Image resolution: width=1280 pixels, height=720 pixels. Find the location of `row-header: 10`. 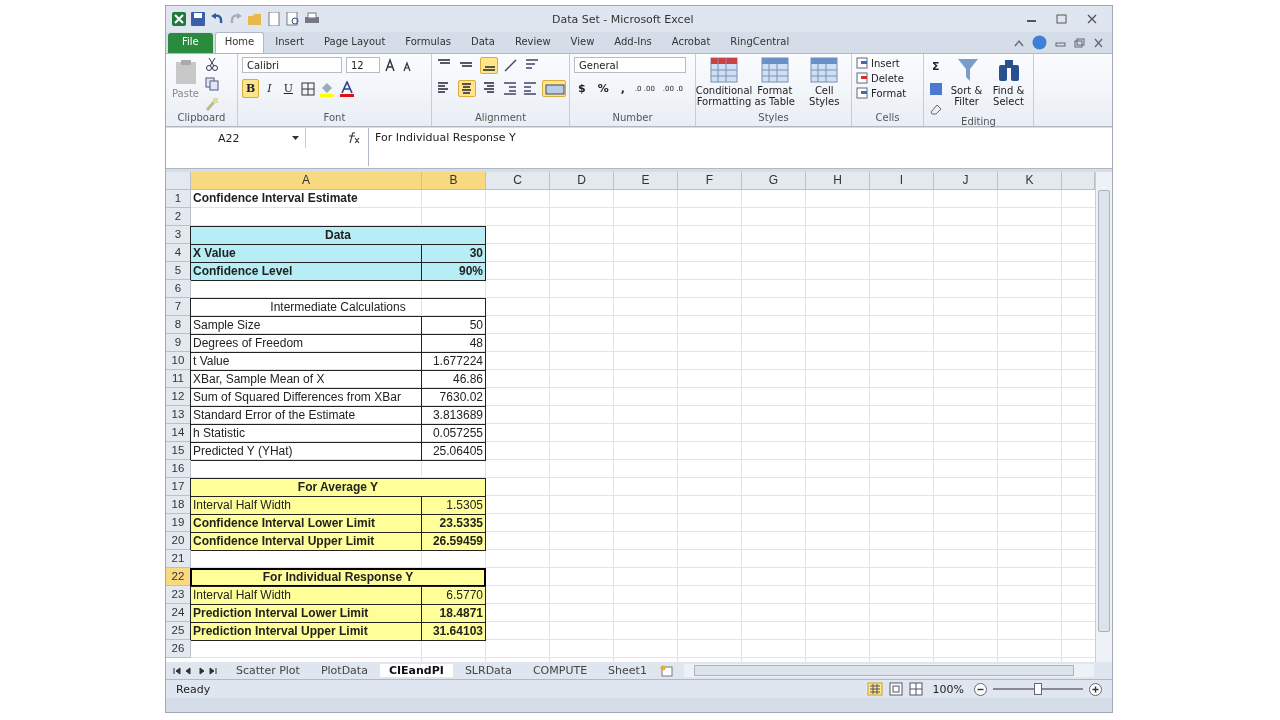

row-header: 10 is located at coordinates (178, 361).